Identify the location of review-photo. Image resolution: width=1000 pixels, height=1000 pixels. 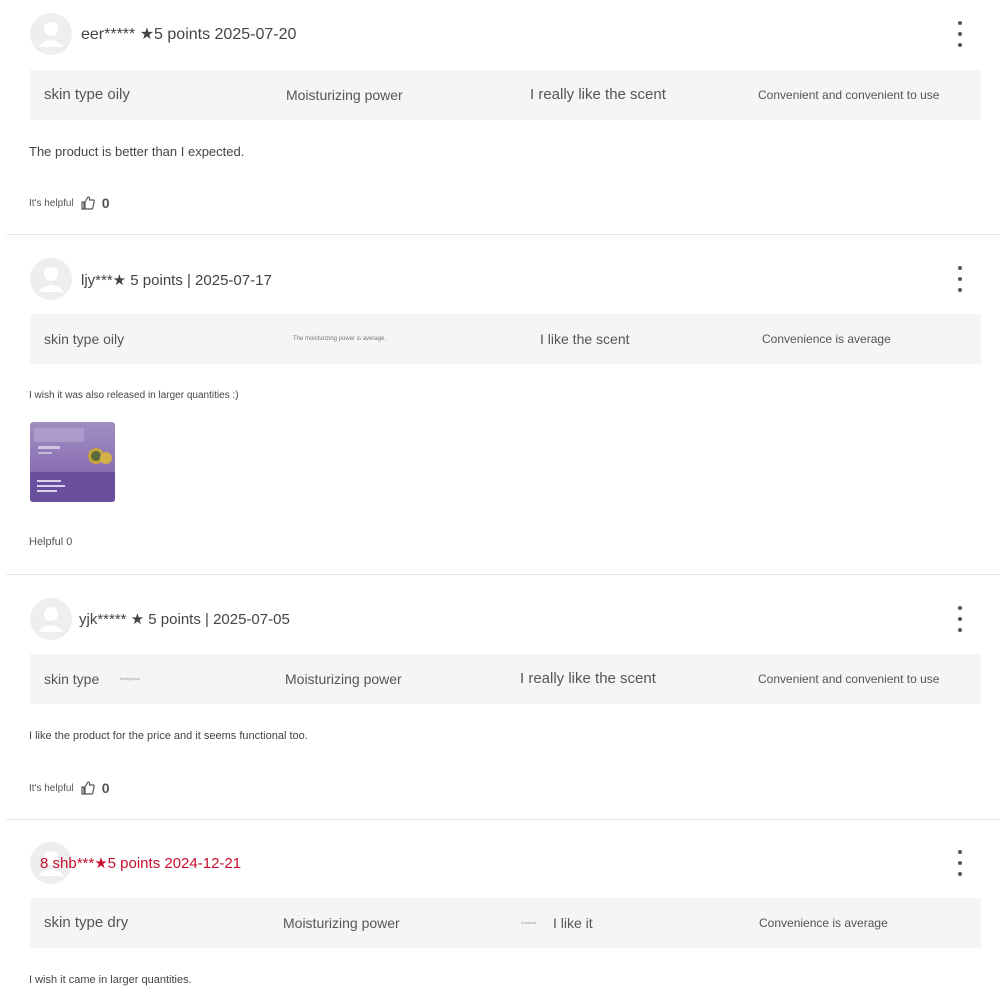
(72, 462).